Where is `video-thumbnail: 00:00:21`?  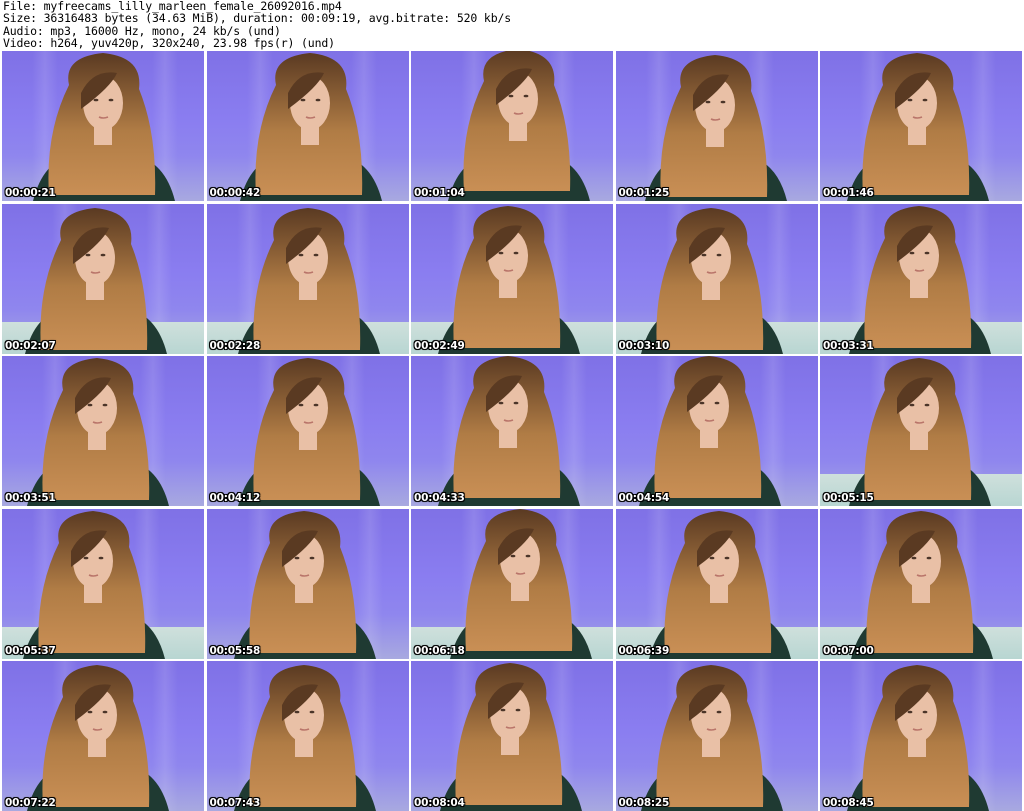
video-thumbnail: 00:00:21 is located at coordinates (103, 126).